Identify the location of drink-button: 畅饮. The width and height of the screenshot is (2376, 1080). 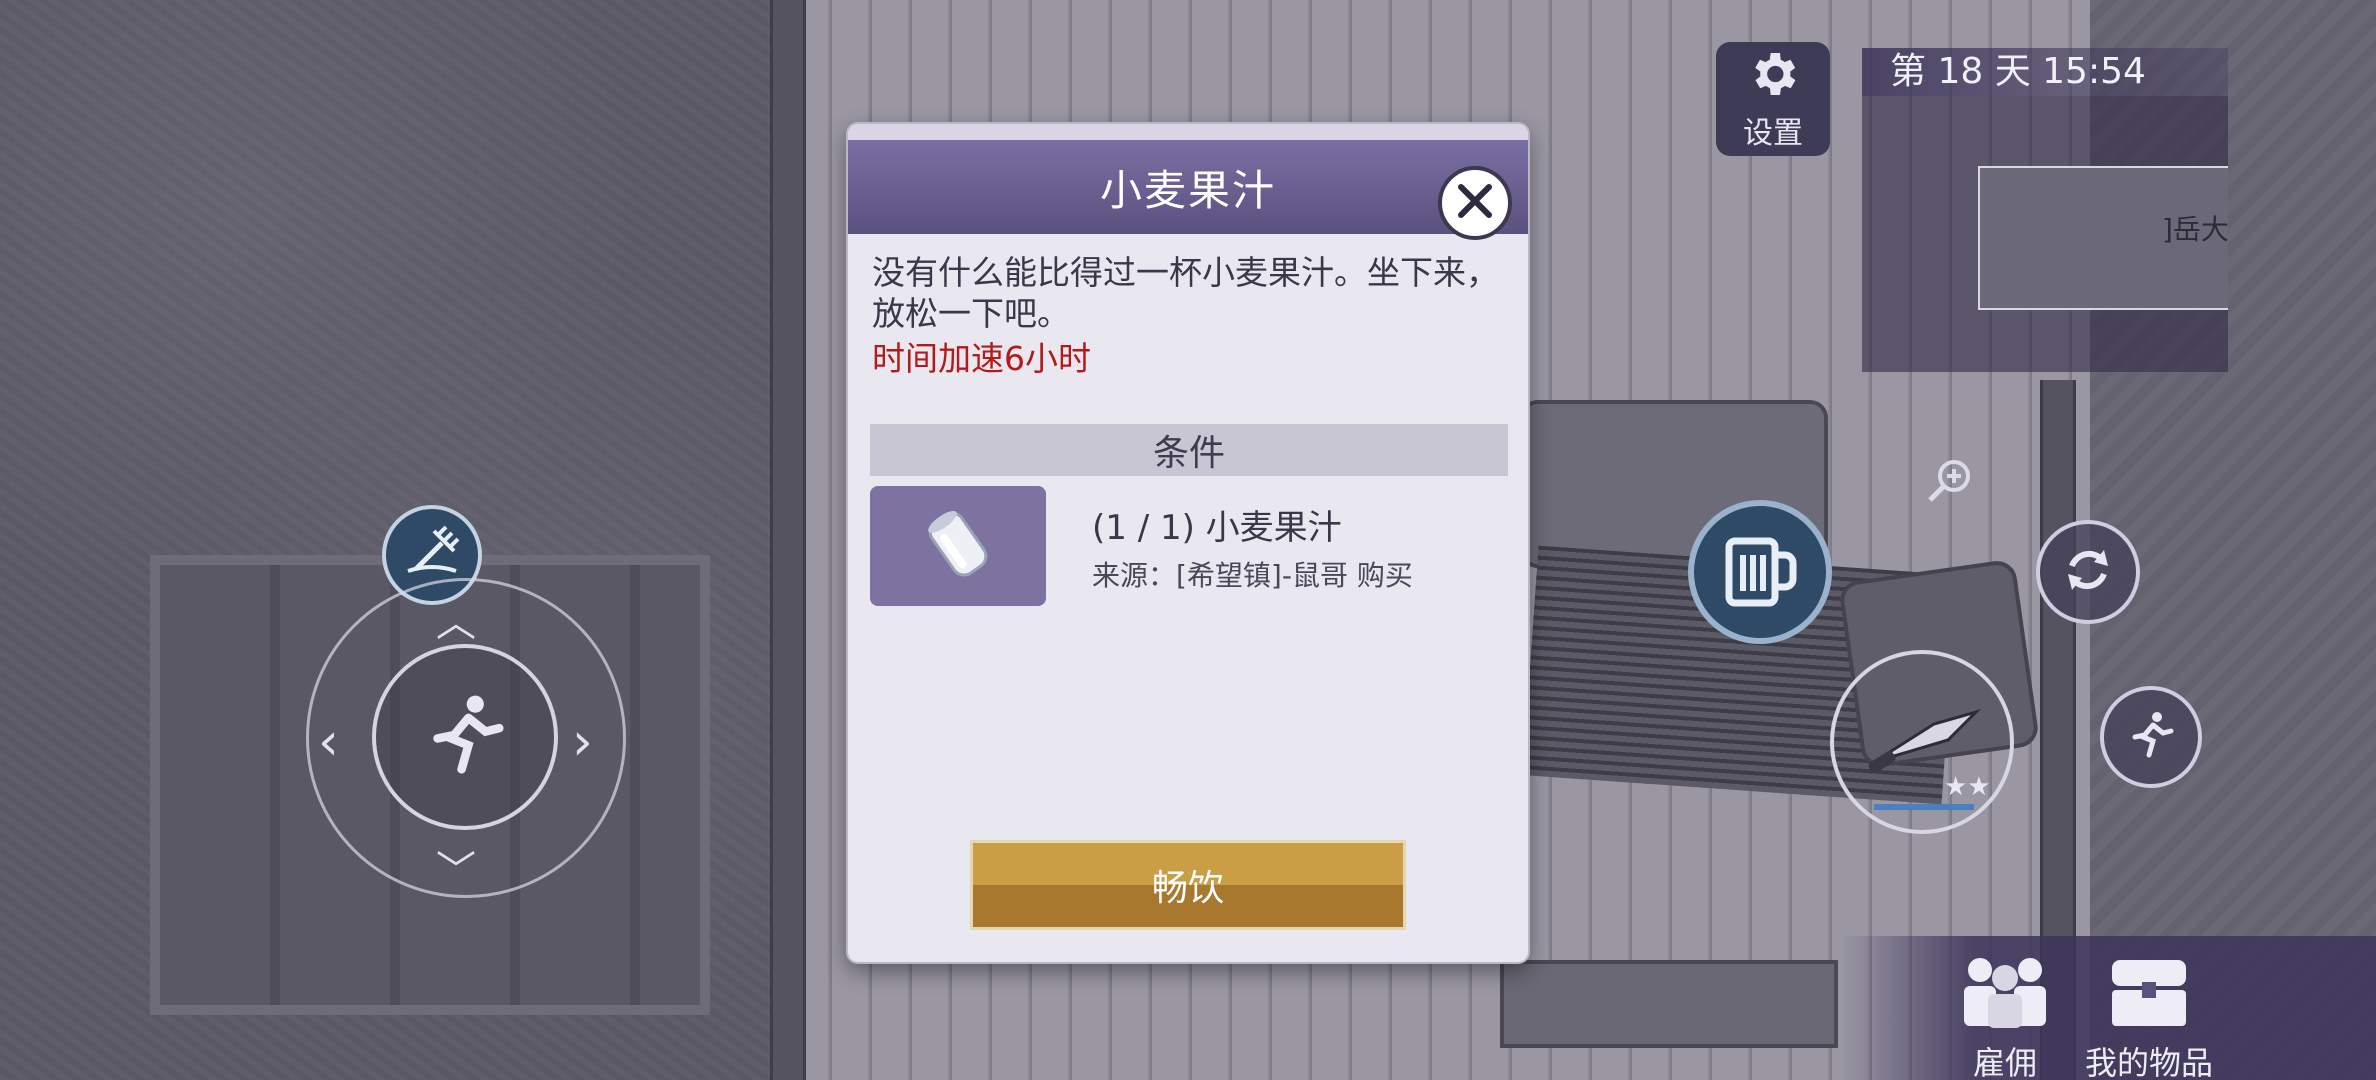
(1188, 885).